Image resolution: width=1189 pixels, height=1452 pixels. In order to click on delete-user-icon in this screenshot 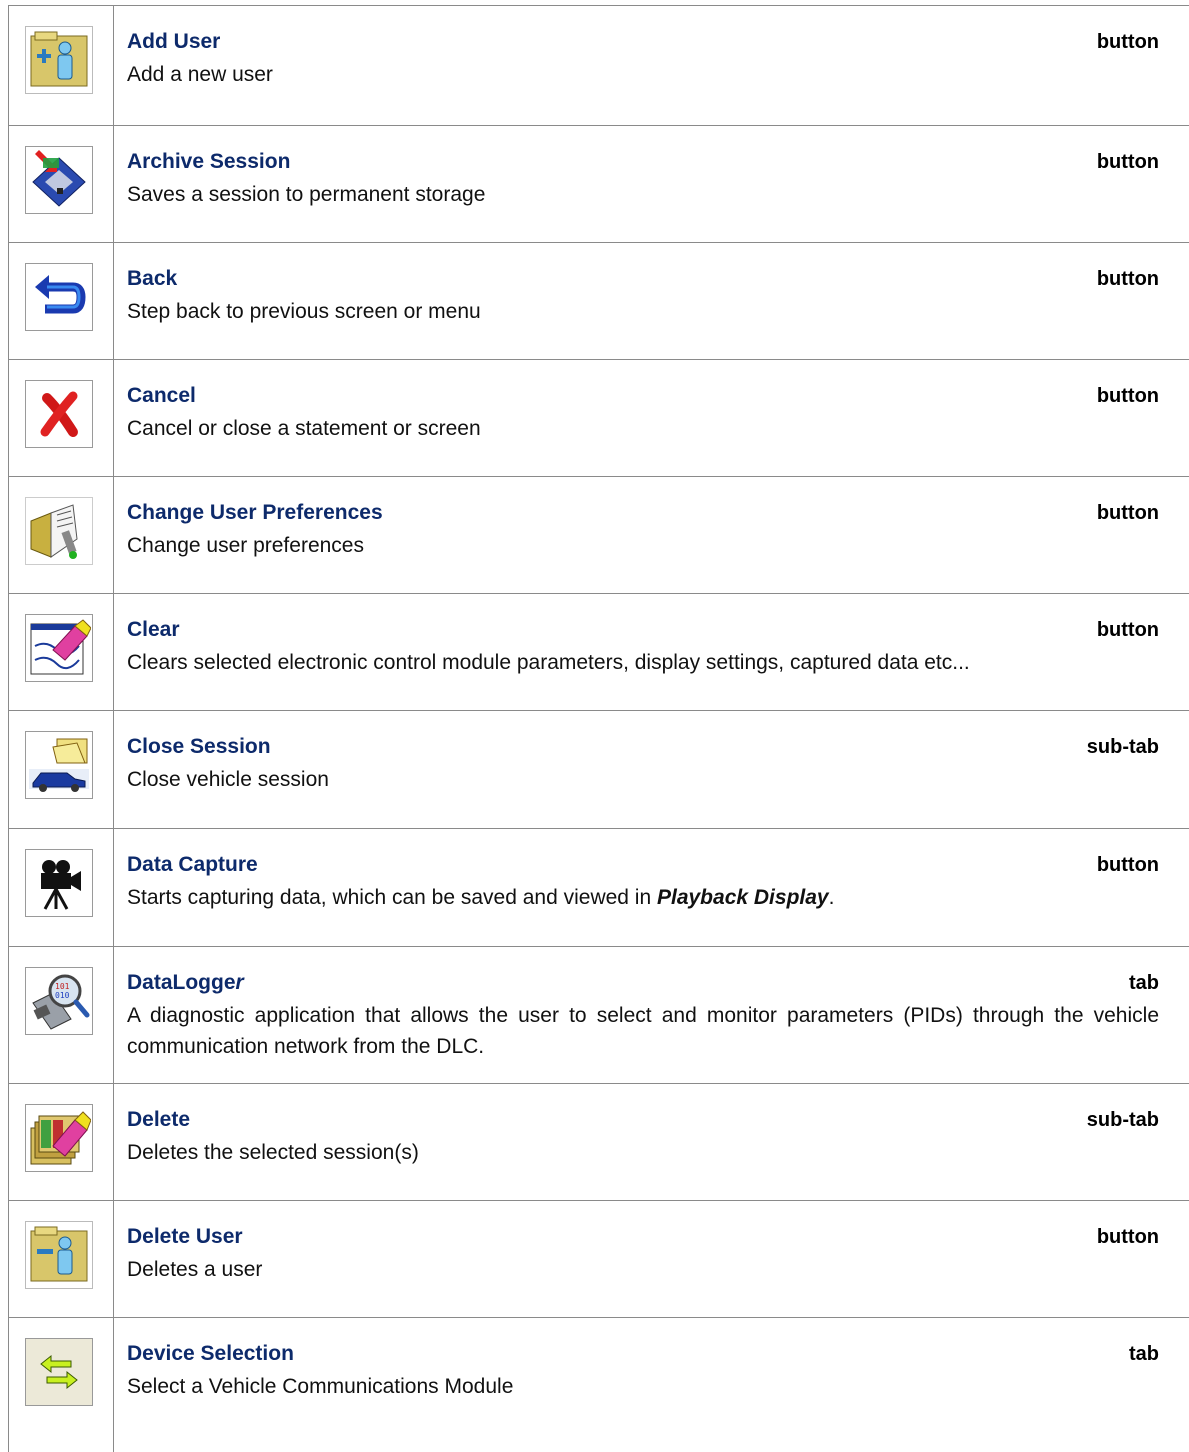, I will do `click(59, 1255)`.